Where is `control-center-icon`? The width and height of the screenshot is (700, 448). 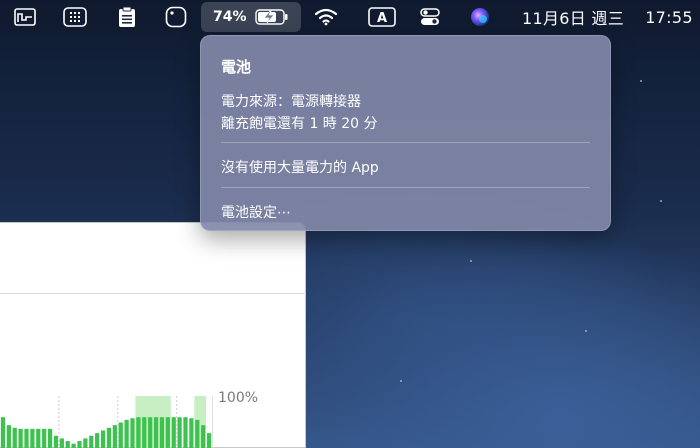 control-center-icon is located at coordinates (430, 17).